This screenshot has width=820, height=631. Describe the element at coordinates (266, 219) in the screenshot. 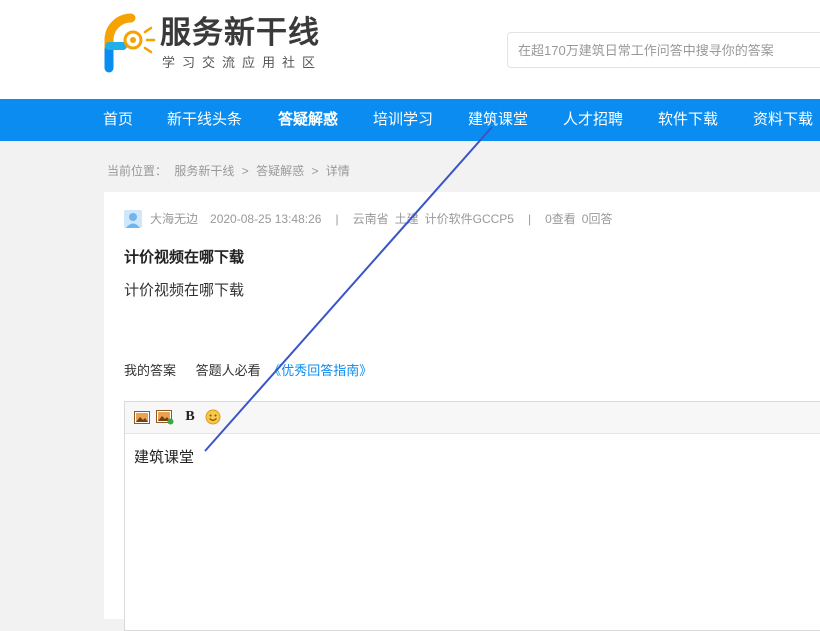

I see `post-datetime: 2020-08-25 13:48:26` at that location.